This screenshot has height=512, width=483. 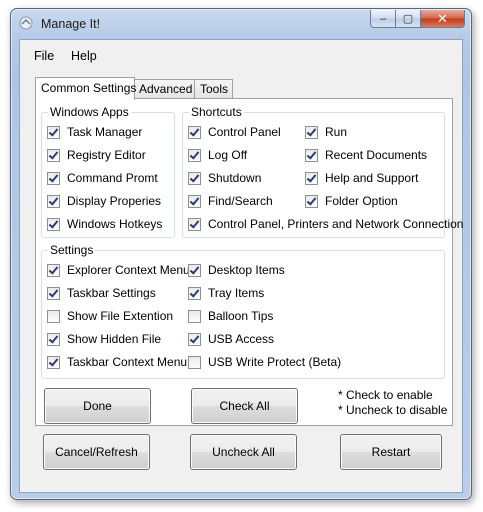 What do you see at coordinates (89, 112) in the screenshot?
I see `windows-apps-title: Windows Apps` at bounding box center [89, 112].